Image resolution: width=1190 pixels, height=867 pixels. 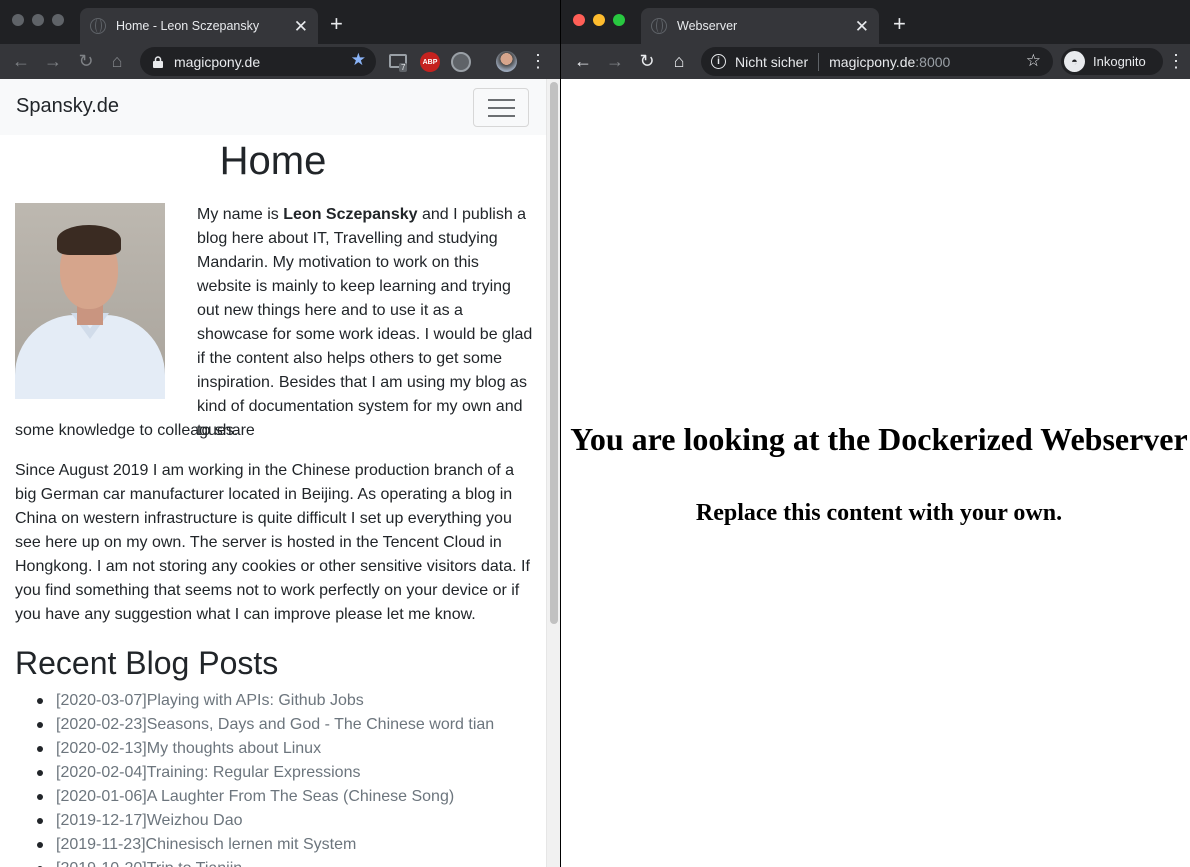 I want to click on blog-post-link: [2020-02-13]My thoughts about Linux, so click(x=275, y=749).